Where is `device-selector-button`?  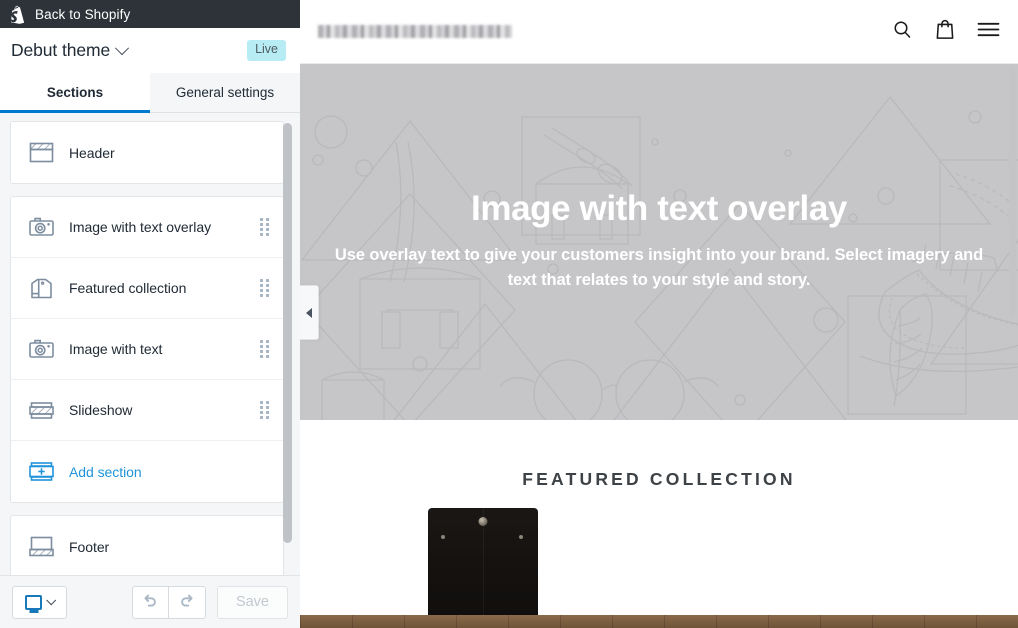
device-selector-button is located at coordinates (39, 602).